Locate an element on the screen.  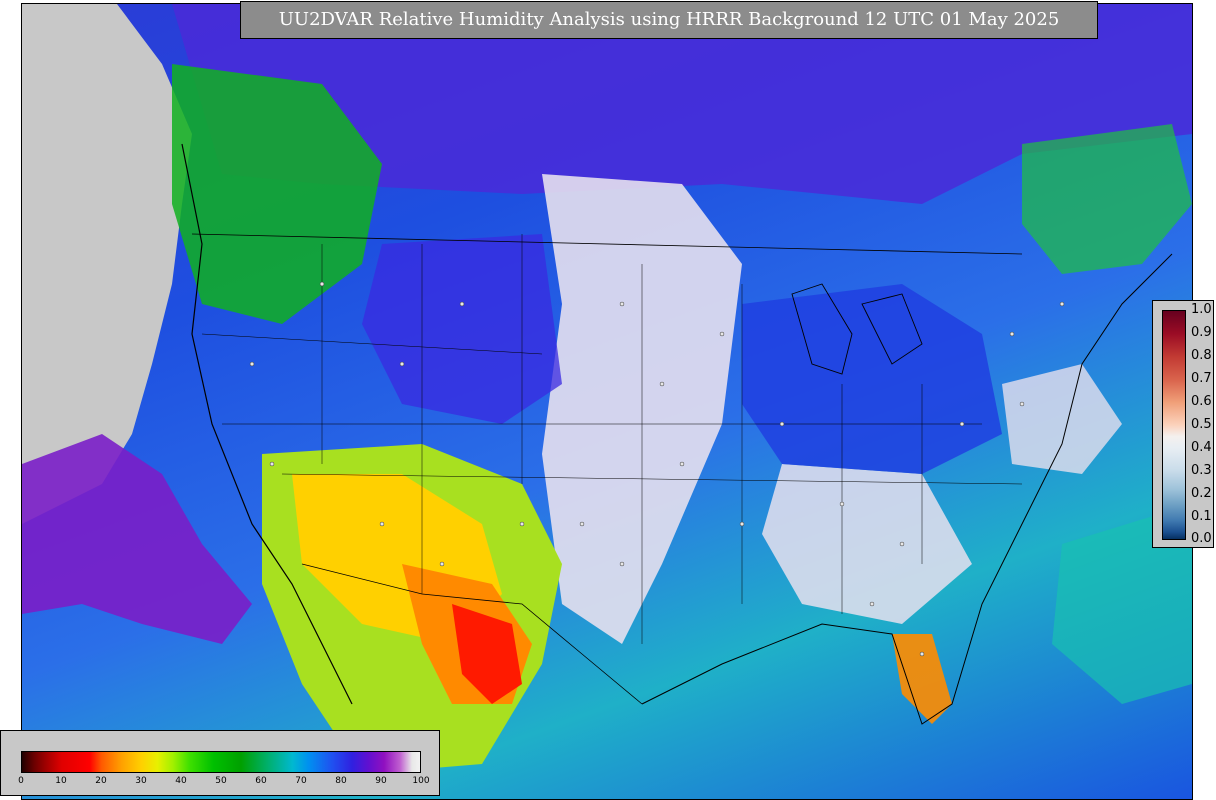
northeast-canada-green is located at coordinates (1107, 199).